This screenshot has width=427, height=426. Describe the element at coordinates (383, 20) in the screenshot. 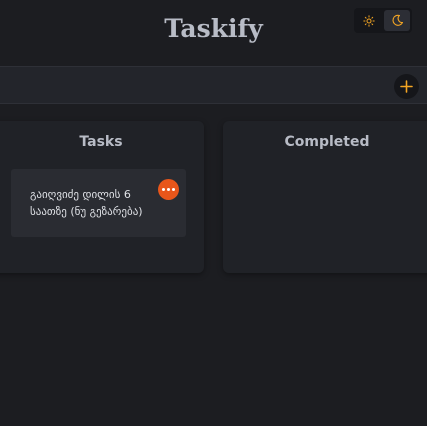

I see `theme-toggle` at that location.